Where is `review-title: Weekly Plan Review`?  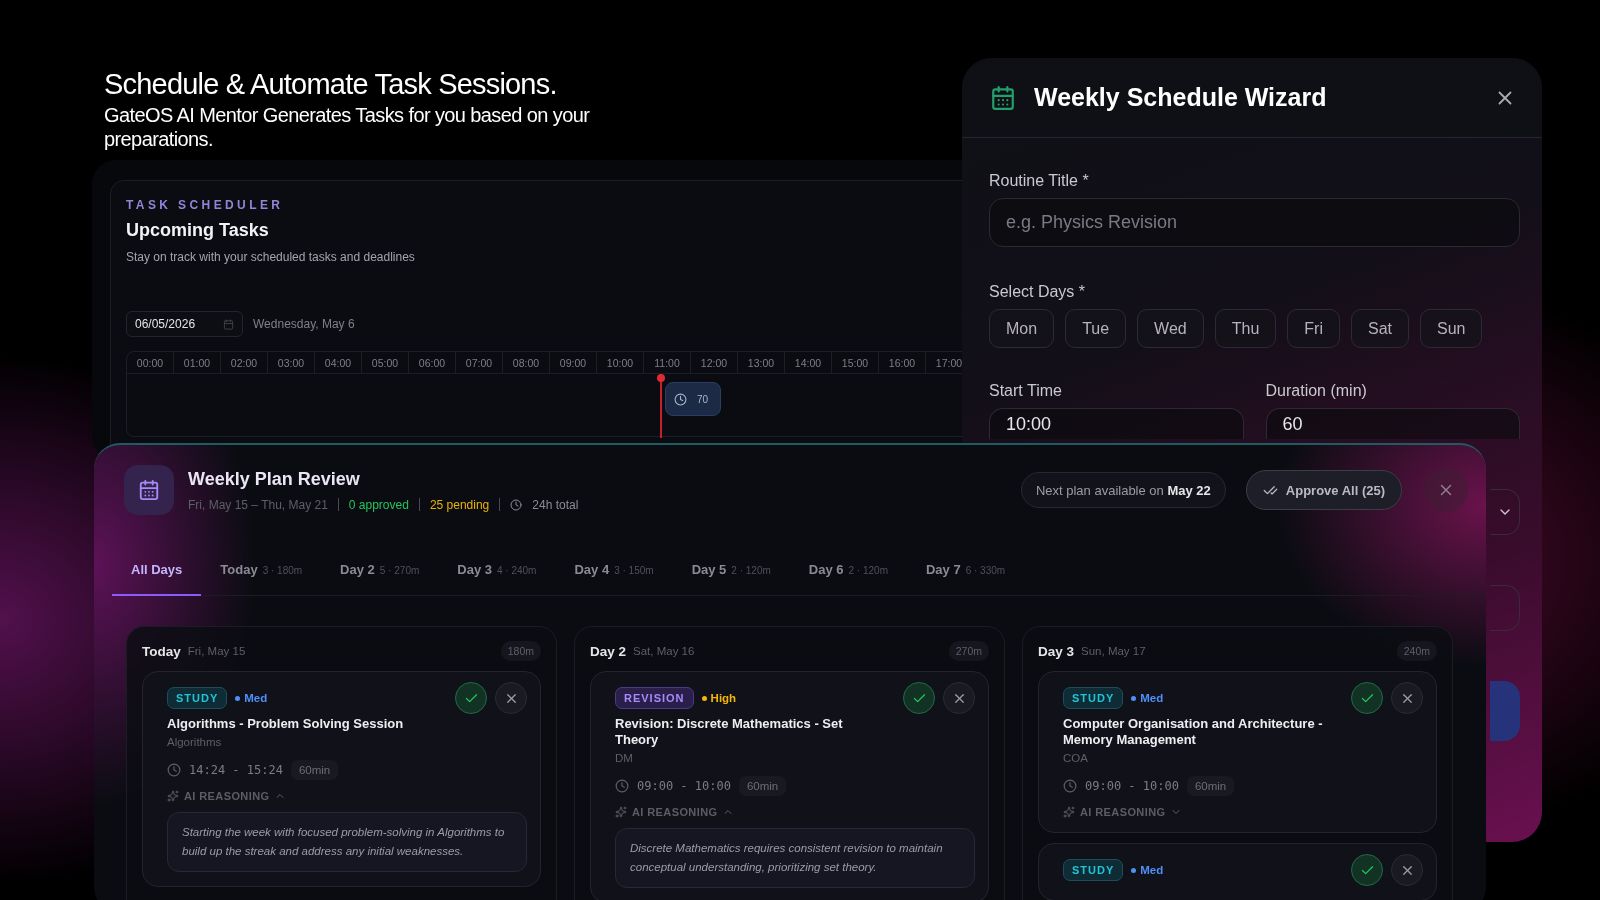 review-title: Weekly Plan Review is located at coordinates (274, 479).